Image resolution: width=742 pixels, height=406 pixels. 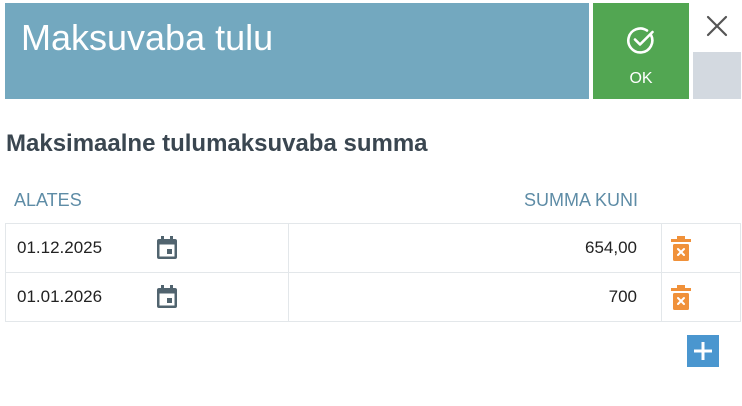 What do you see at coordinates (59, 297) in the screenshot?
I see `date-value: 01.01.2026` at bounding box center [59, 297].